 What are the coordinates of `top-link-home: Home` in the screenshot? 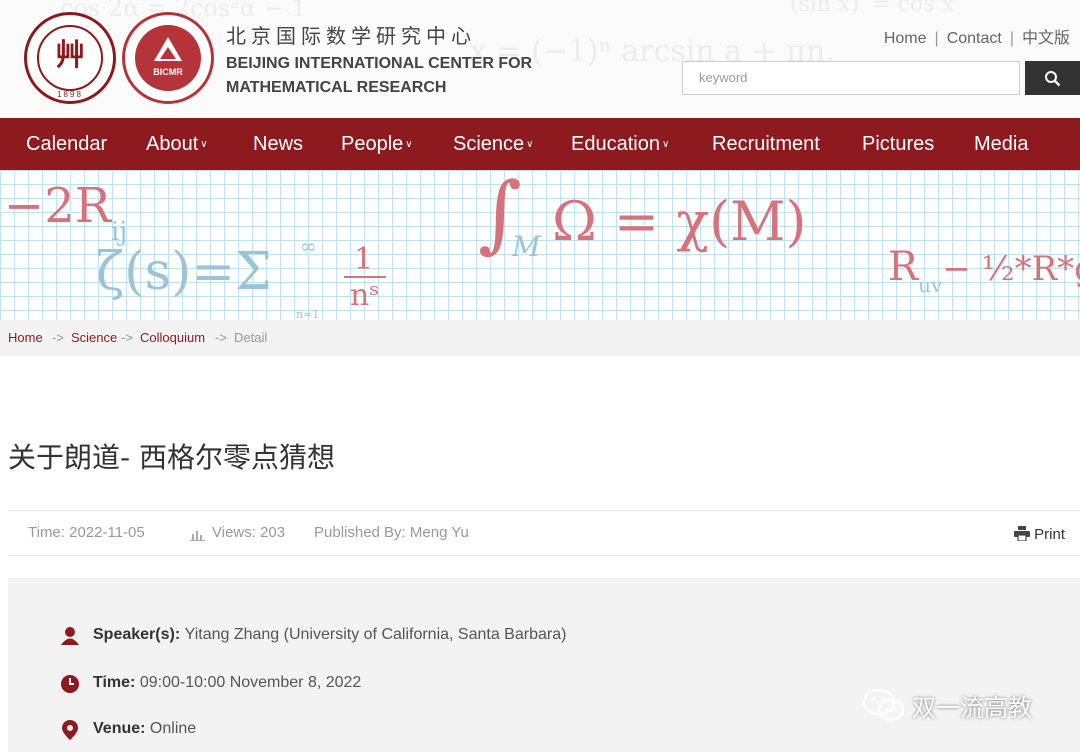 It's located at (905, 38).